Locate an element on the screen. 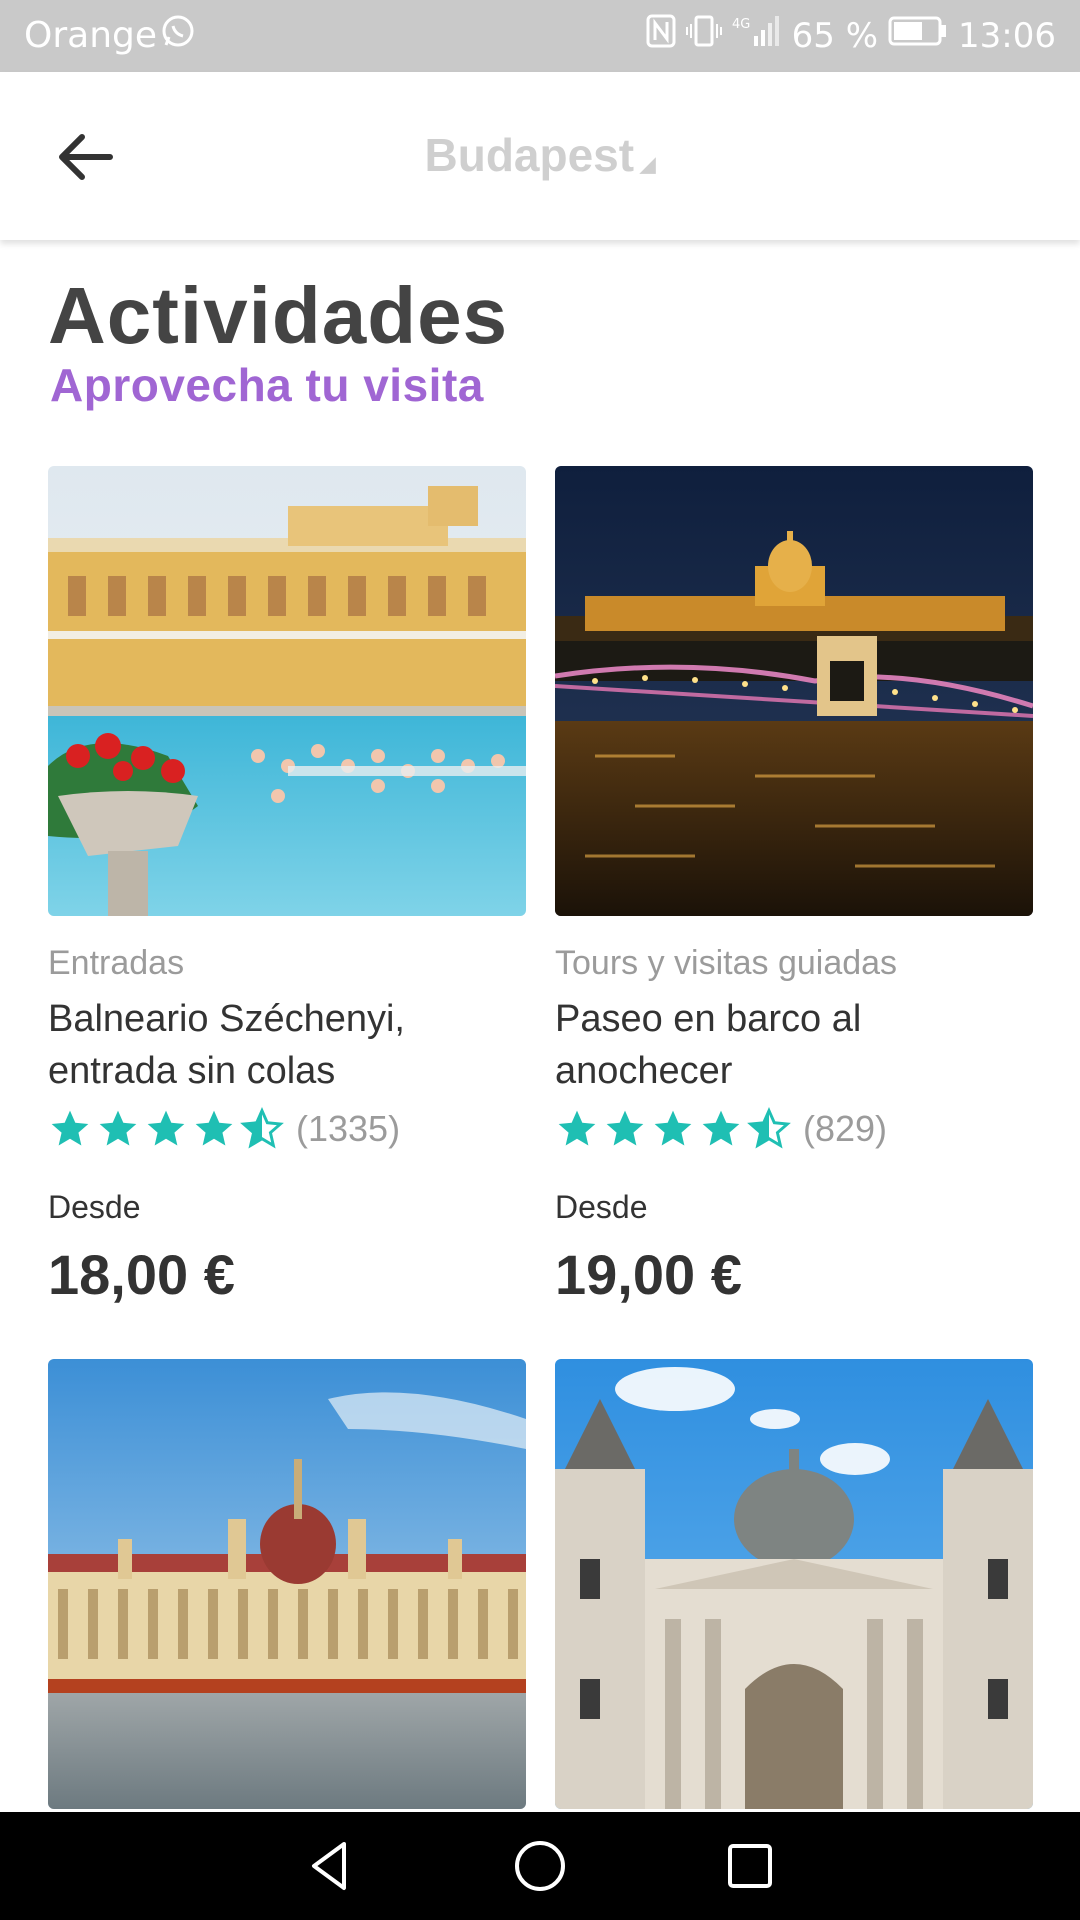 The height and width of the screenshot is (1920, 1080). nfc-icon is located at coordinates (661, 35).